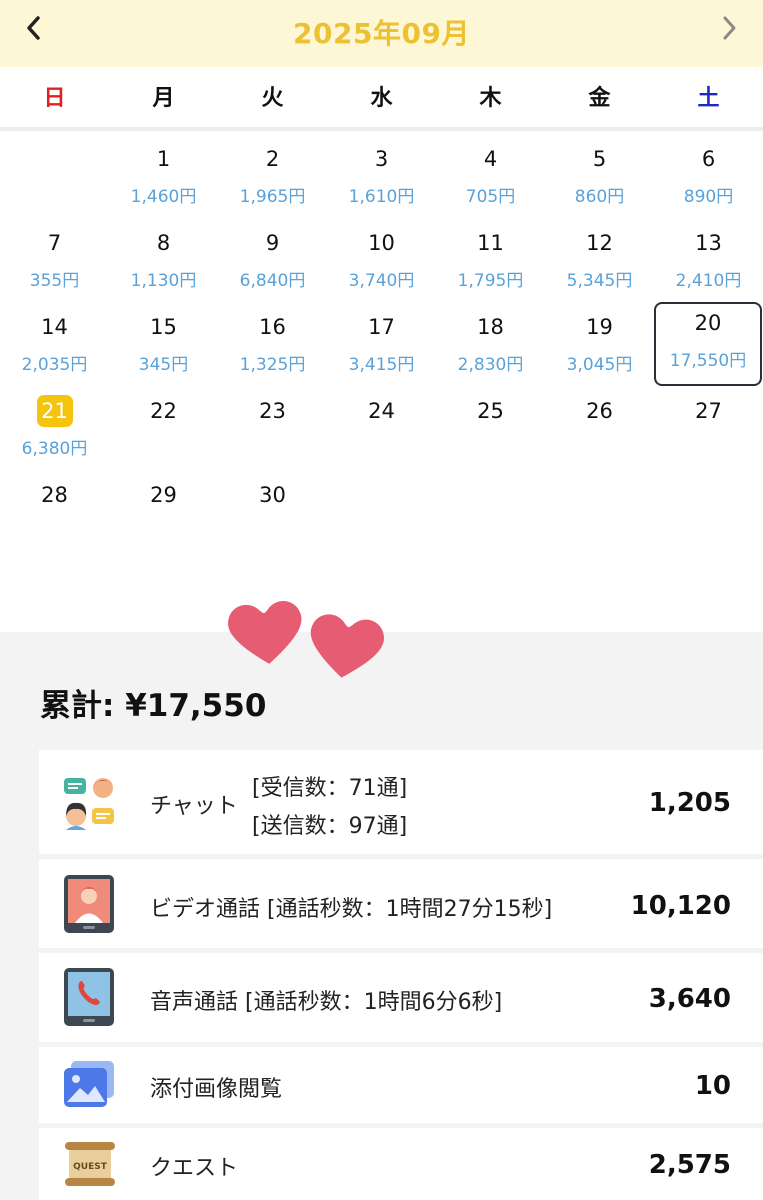 The height and width of the screenshot is (1200, 763). What do you see at coordinates (490, 411) in the screenshot?
I see `day-number: 25` at bounding box center [490, 411].